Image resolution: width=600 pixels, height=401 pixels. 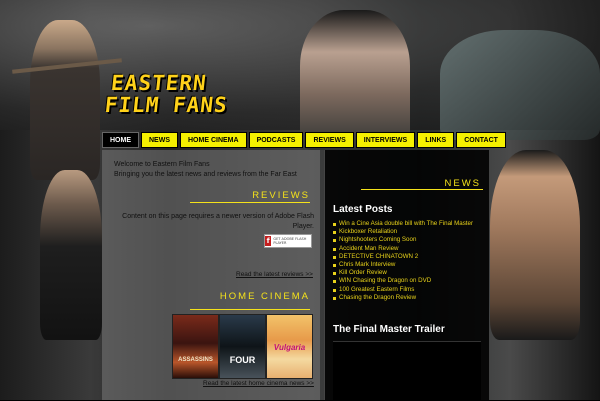 I want to click on dvd-title-vulgaria: Vulgaria, so click(x=289, y=347).